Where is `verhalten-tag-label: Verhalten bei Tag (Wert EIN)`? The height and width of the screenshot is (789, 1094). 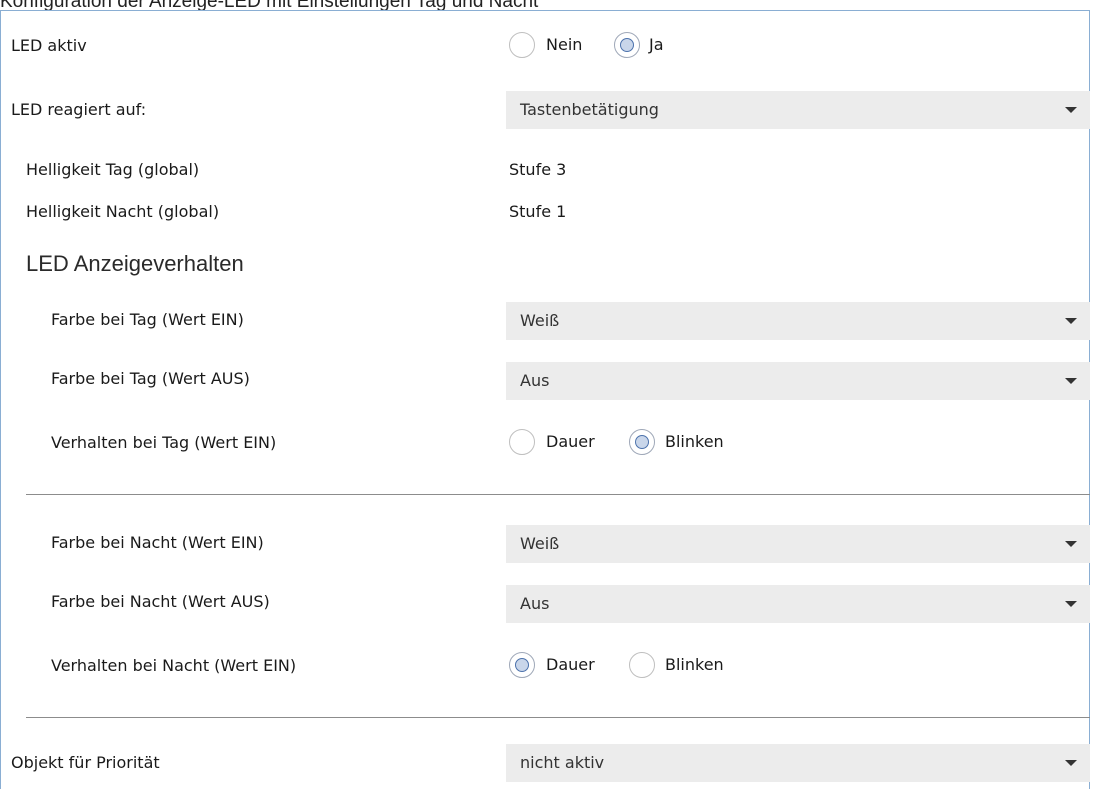 verhalten-tag-label: Verhalten bei Tag (Wert EIN) is located at coordinates (164, 442).